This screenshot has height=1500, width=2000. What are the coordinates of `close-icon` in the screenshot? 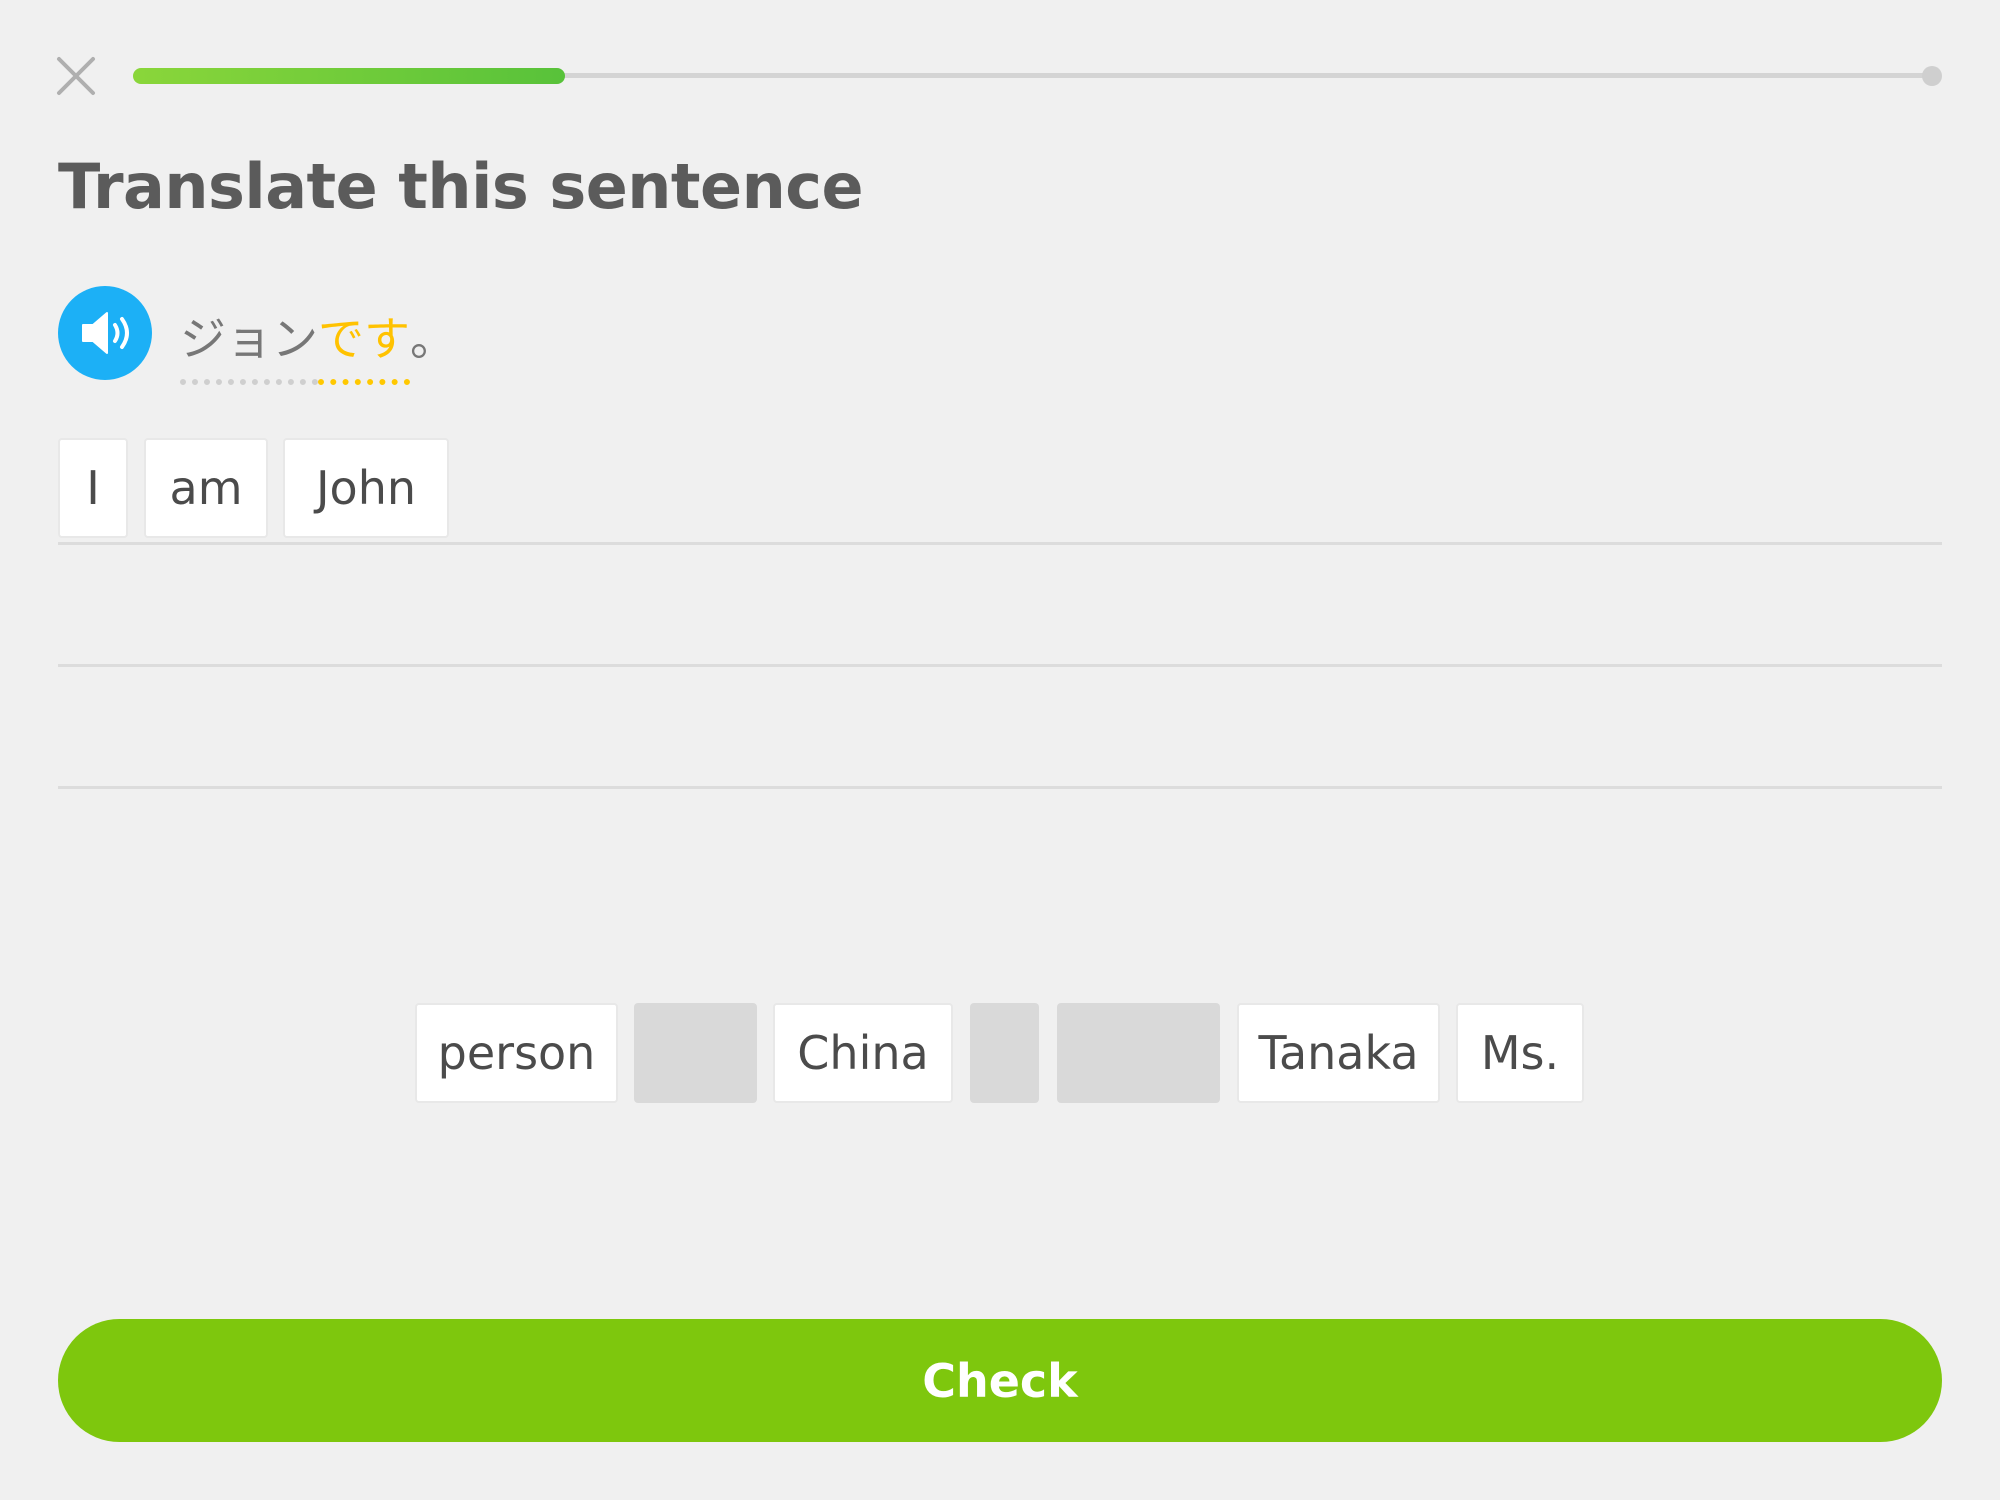 It's located at (76, 76).